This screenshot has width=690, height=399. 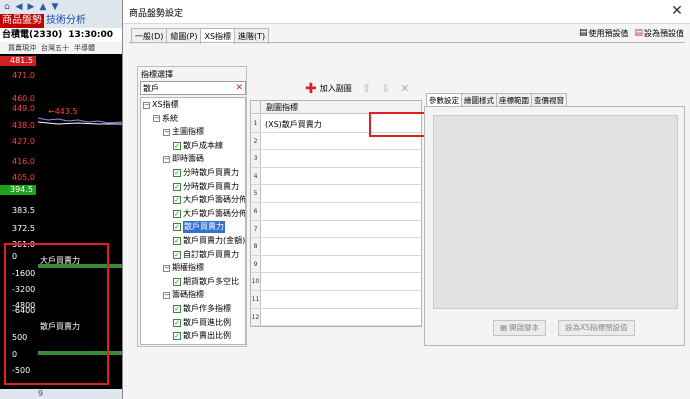 I want to click on tree-folder: − 期權指標, so click(x=183, y=268).